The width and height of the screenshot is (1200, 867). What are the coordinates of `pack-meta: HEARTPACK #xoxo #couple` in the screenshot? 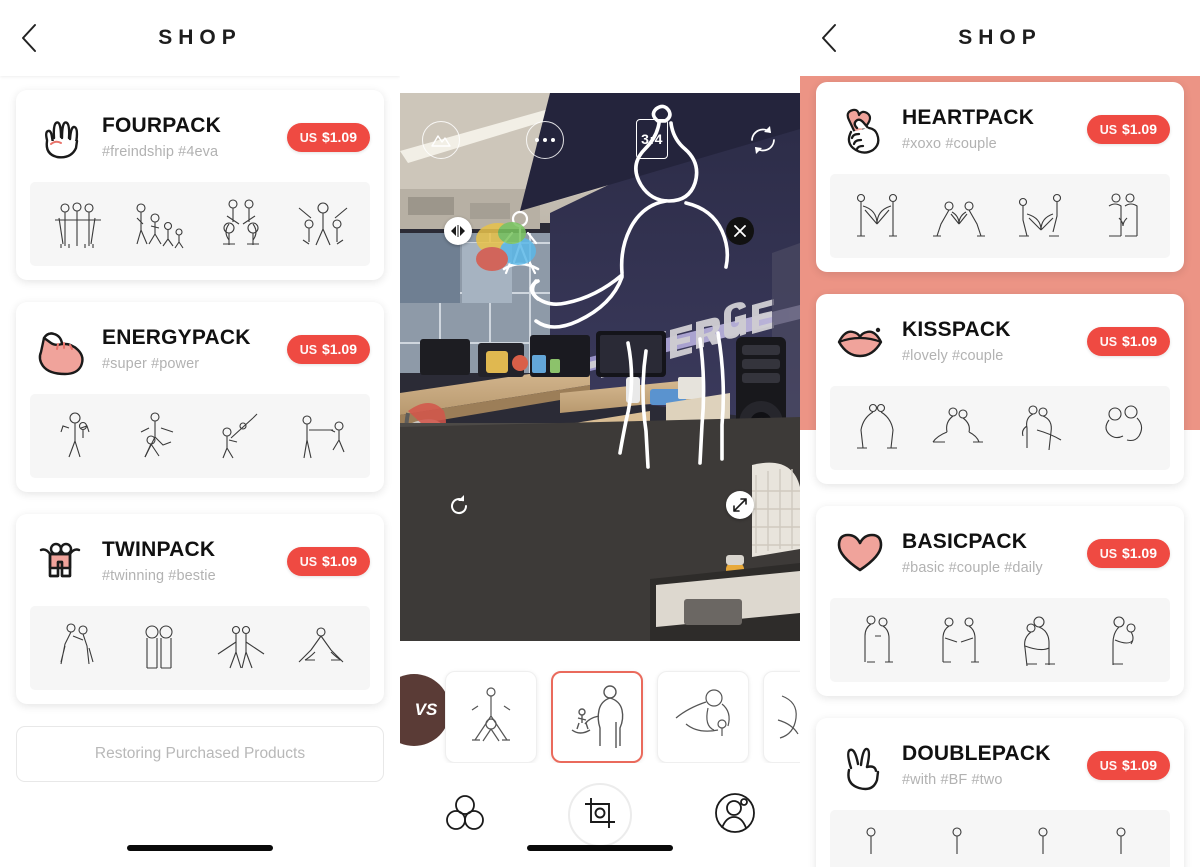 It's located at (988, 128).